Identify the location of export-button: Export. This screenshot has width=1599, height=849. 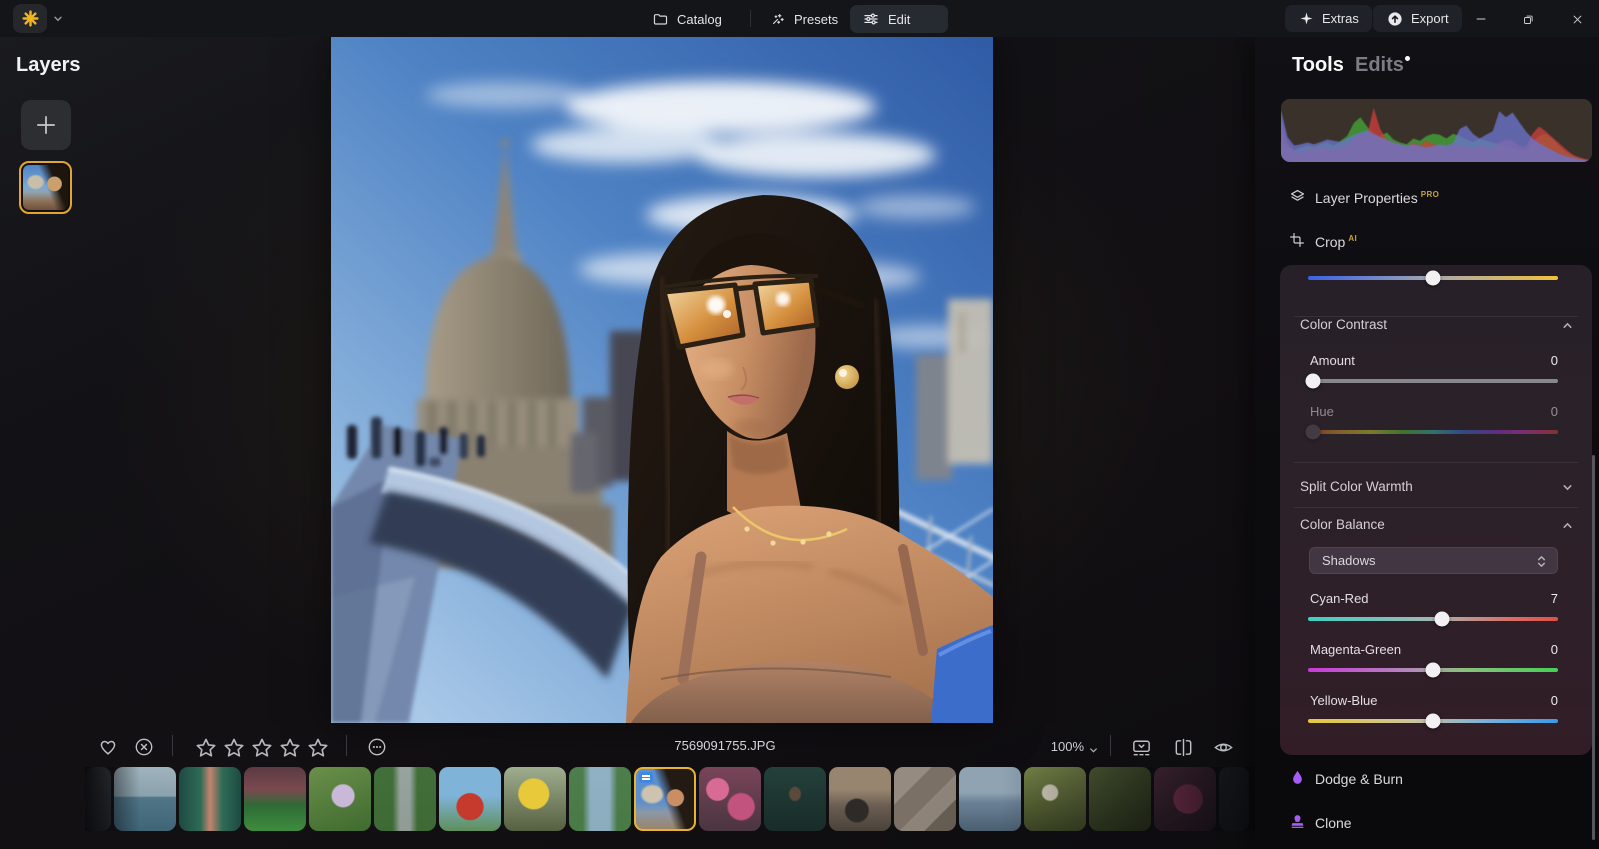
(1417, 18).